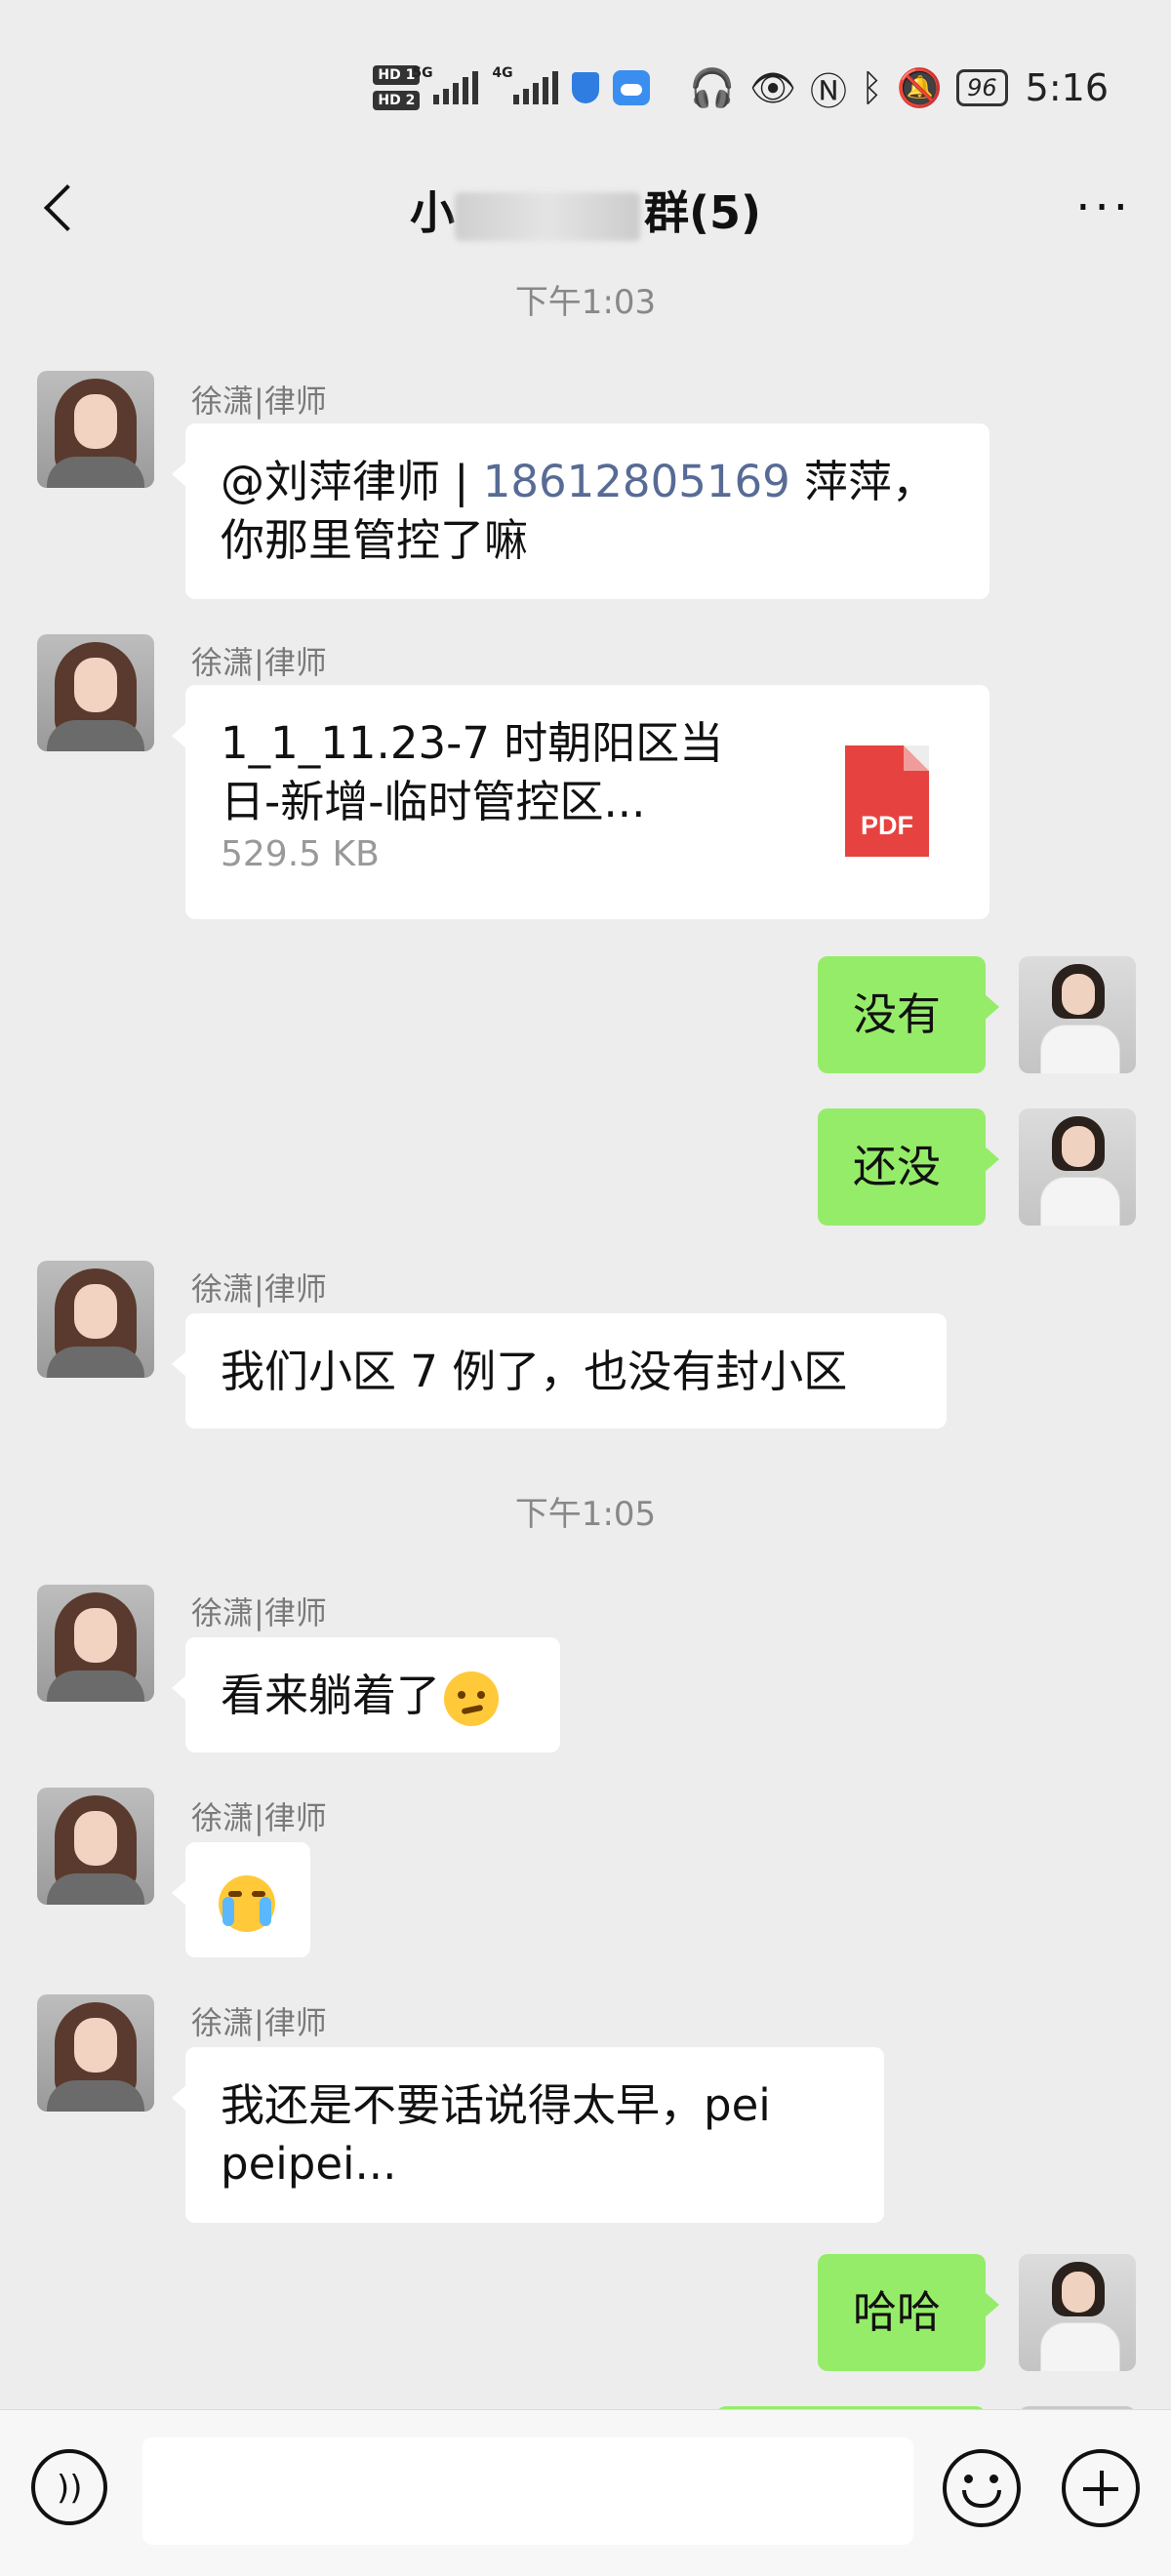 This screenshot has height=2576, width=1171. I want to click on message-bubble-outgoing: 没有, so click(908, 1014).